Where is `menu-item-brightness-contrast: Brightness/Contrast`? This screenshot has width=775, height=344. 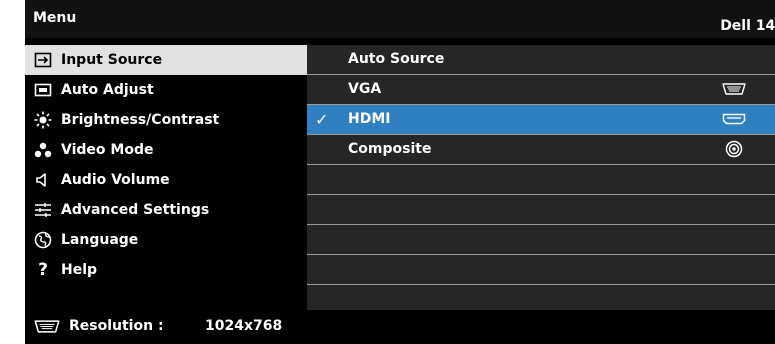 menu-item-brightness-contrast: Brightness/Contrast is located at coordinates (166, 120).